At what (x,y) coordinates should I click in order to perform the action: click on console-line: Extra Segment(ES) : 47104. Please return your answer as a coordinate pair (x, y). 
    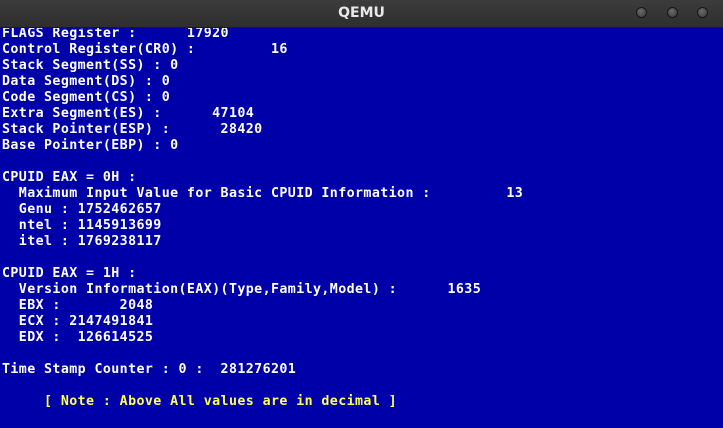
    Looking at the image, I should click on (128, 113).